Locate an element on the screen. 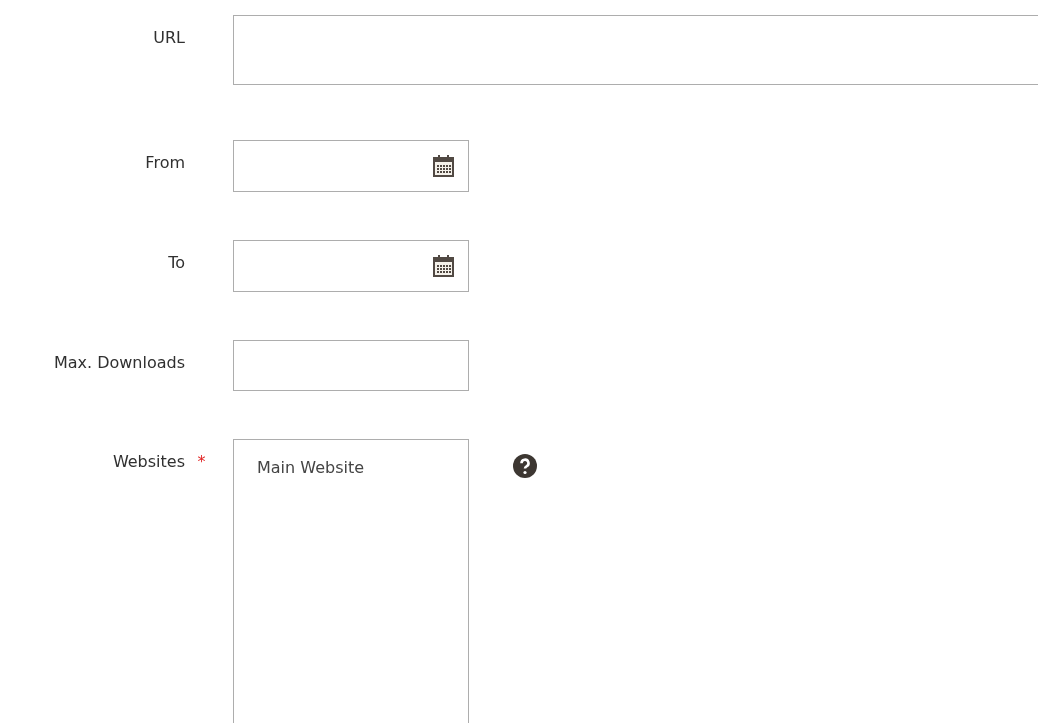 Image resolution: width=1038 pixels, height=723 pixels. option-item: Main Website is located at coordinates (351, 467).